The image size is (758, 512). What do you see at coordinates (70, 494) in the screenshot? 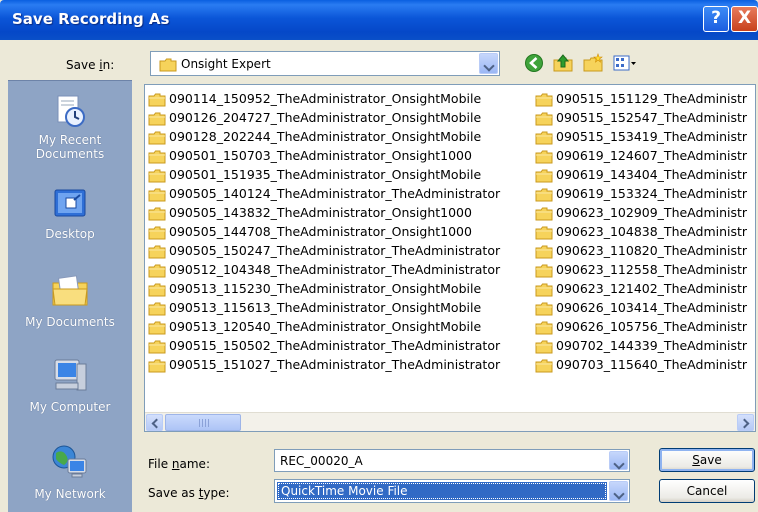
I see `place-label: My Network` at bounding box center [70, 494].